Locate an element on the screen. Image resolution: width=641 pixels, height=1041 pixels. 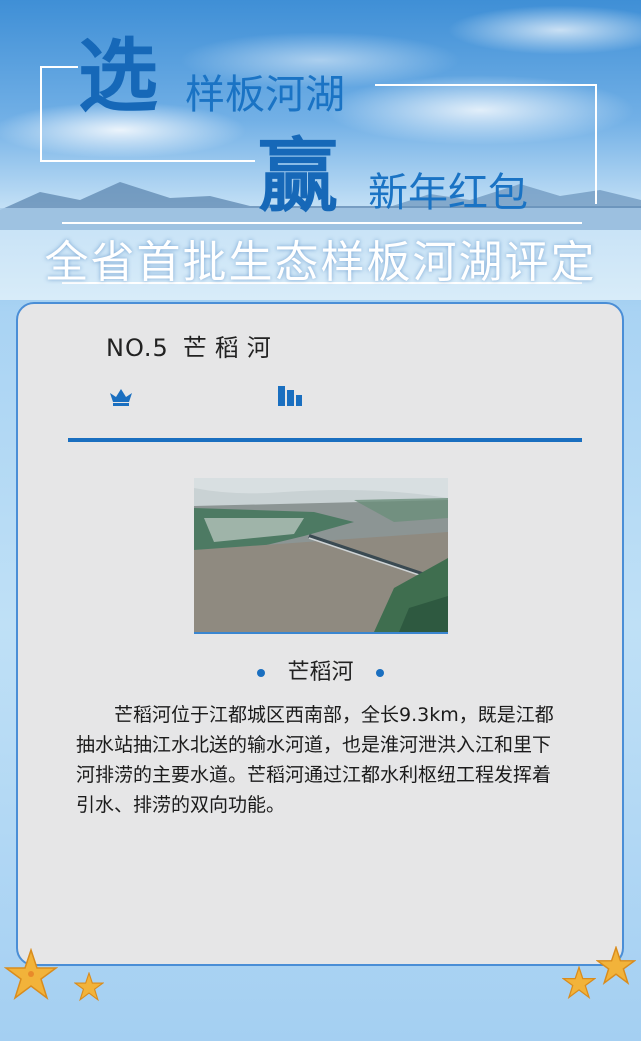
title-char-win: 赢 is located at coordinates (299, 176).